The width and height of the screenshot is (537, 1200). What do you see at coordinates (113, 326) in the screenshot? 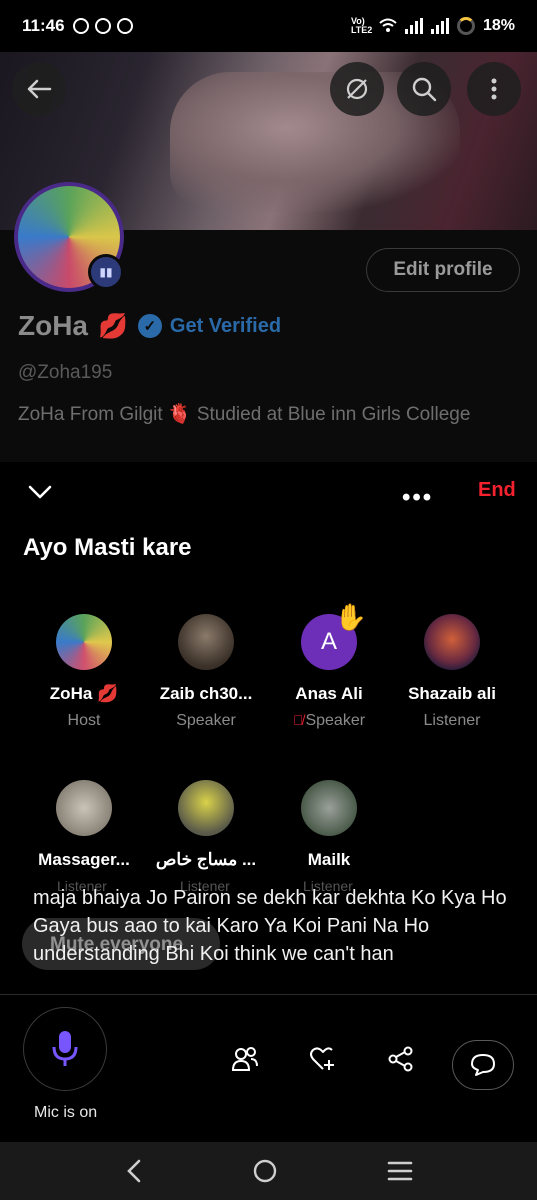
I see `profile-name-emoji: 💋` at bounding box center [113, 326].